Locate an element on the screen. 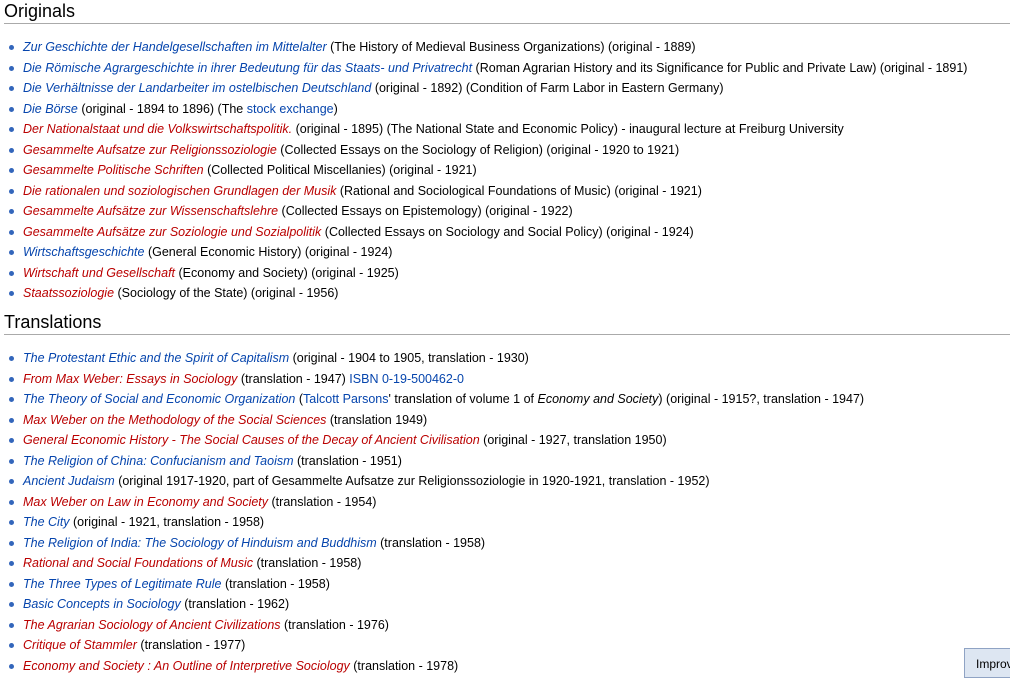 The height and width of the screenshot is (678, 1010). work-title-link: From Max Weber: Essays in Sociology is located at coordinates (130, 379).